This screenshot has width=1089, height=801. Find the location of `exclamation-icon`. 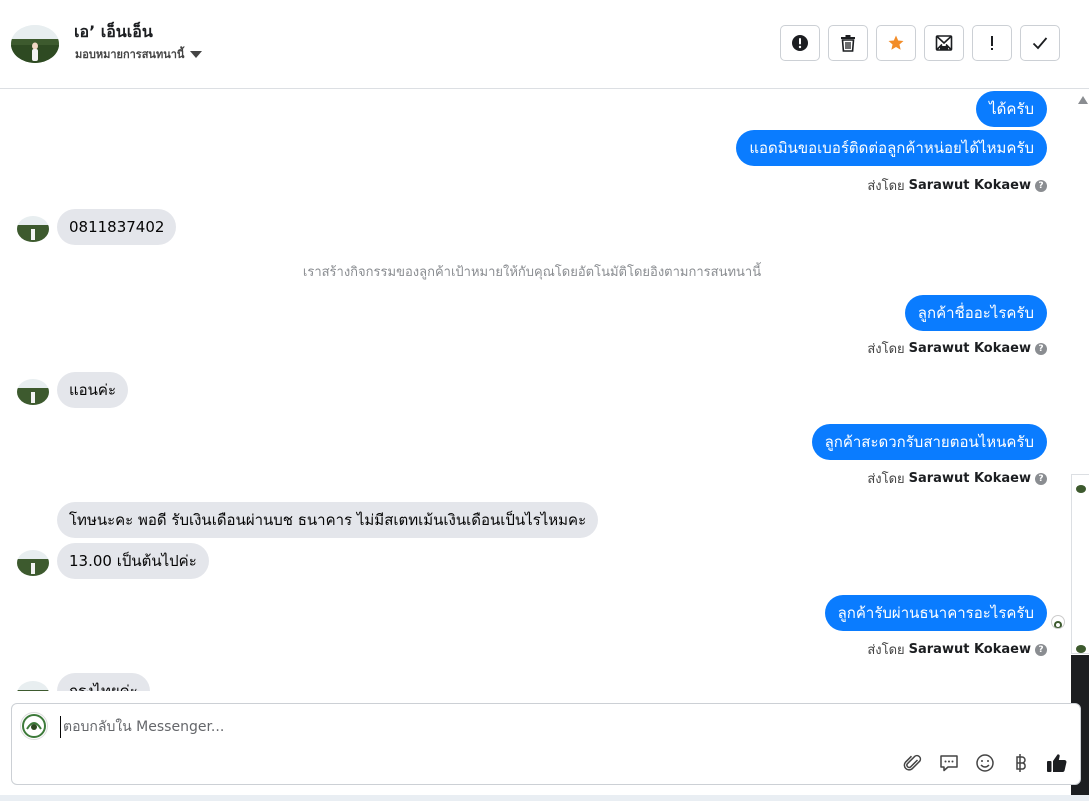

exclamation-icon is located at coordinates (992, 43).